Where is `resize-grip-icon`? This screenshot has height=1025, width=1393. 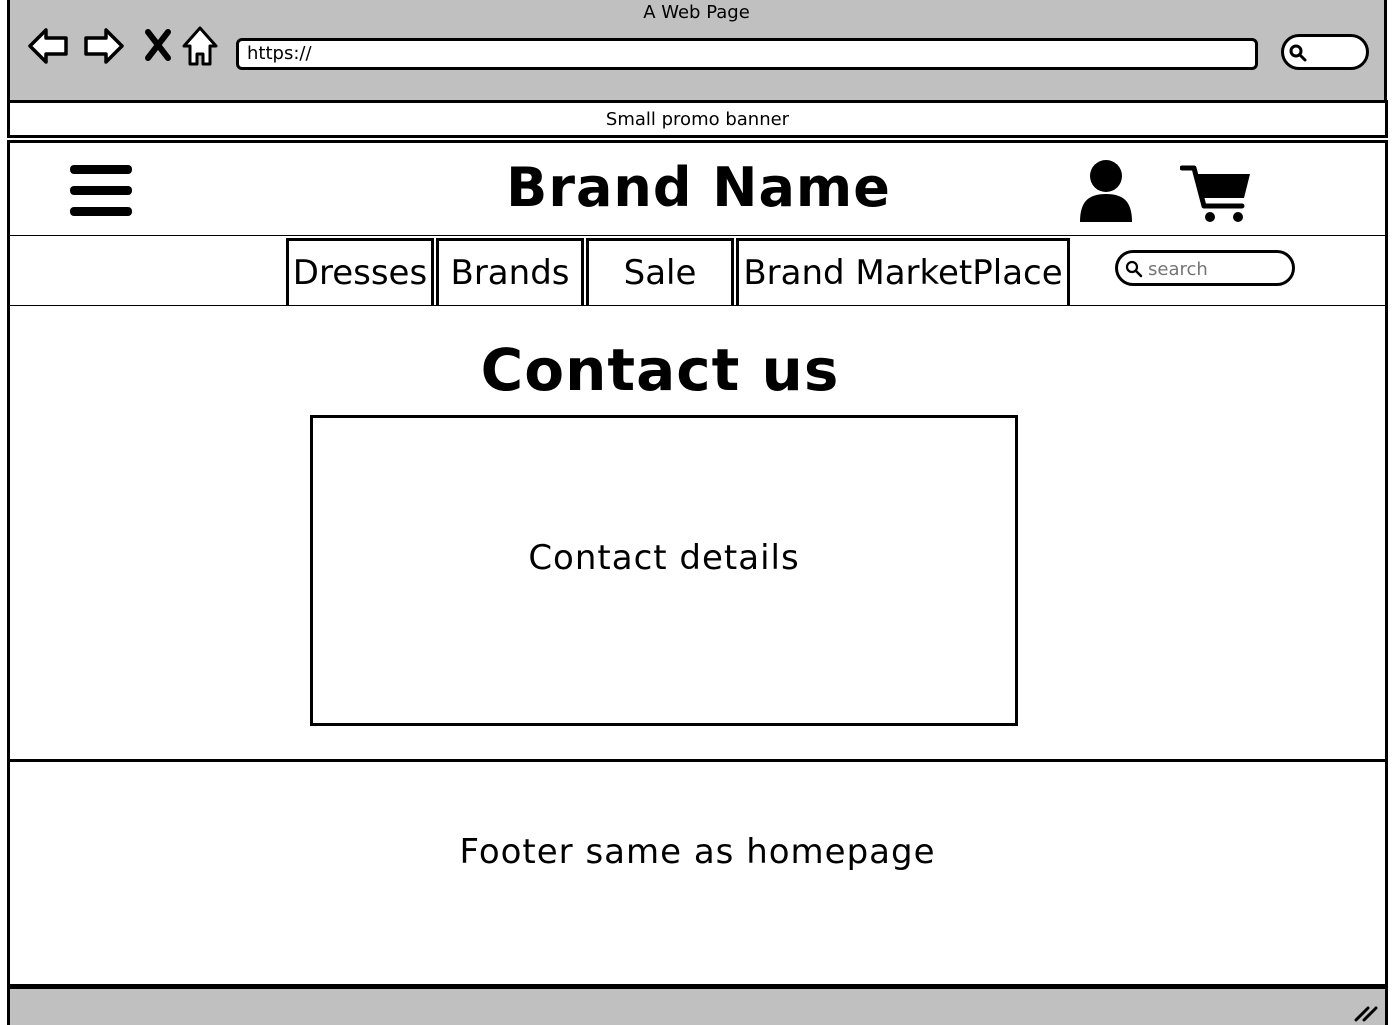
resize-grip-icon is located at coordinates (1366, 1011).